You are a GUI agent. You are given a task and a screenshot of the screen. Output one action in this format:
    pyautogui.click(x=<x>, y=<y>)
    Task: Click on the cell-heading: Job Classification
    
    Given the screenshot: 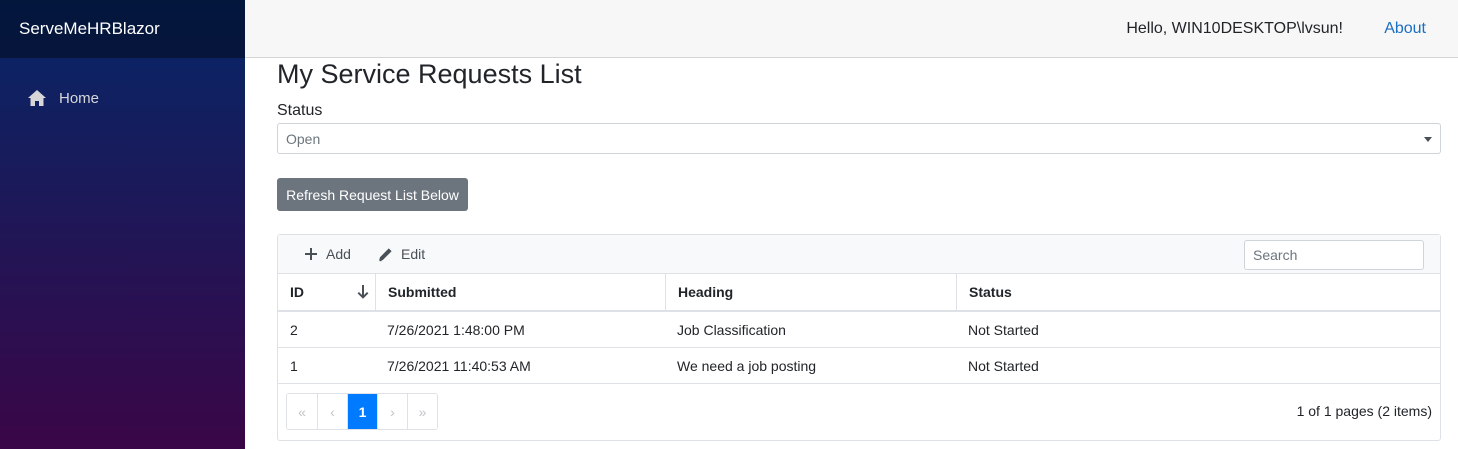 What is the action you would take?
    pyautogui.click(x=731, y=329)
    